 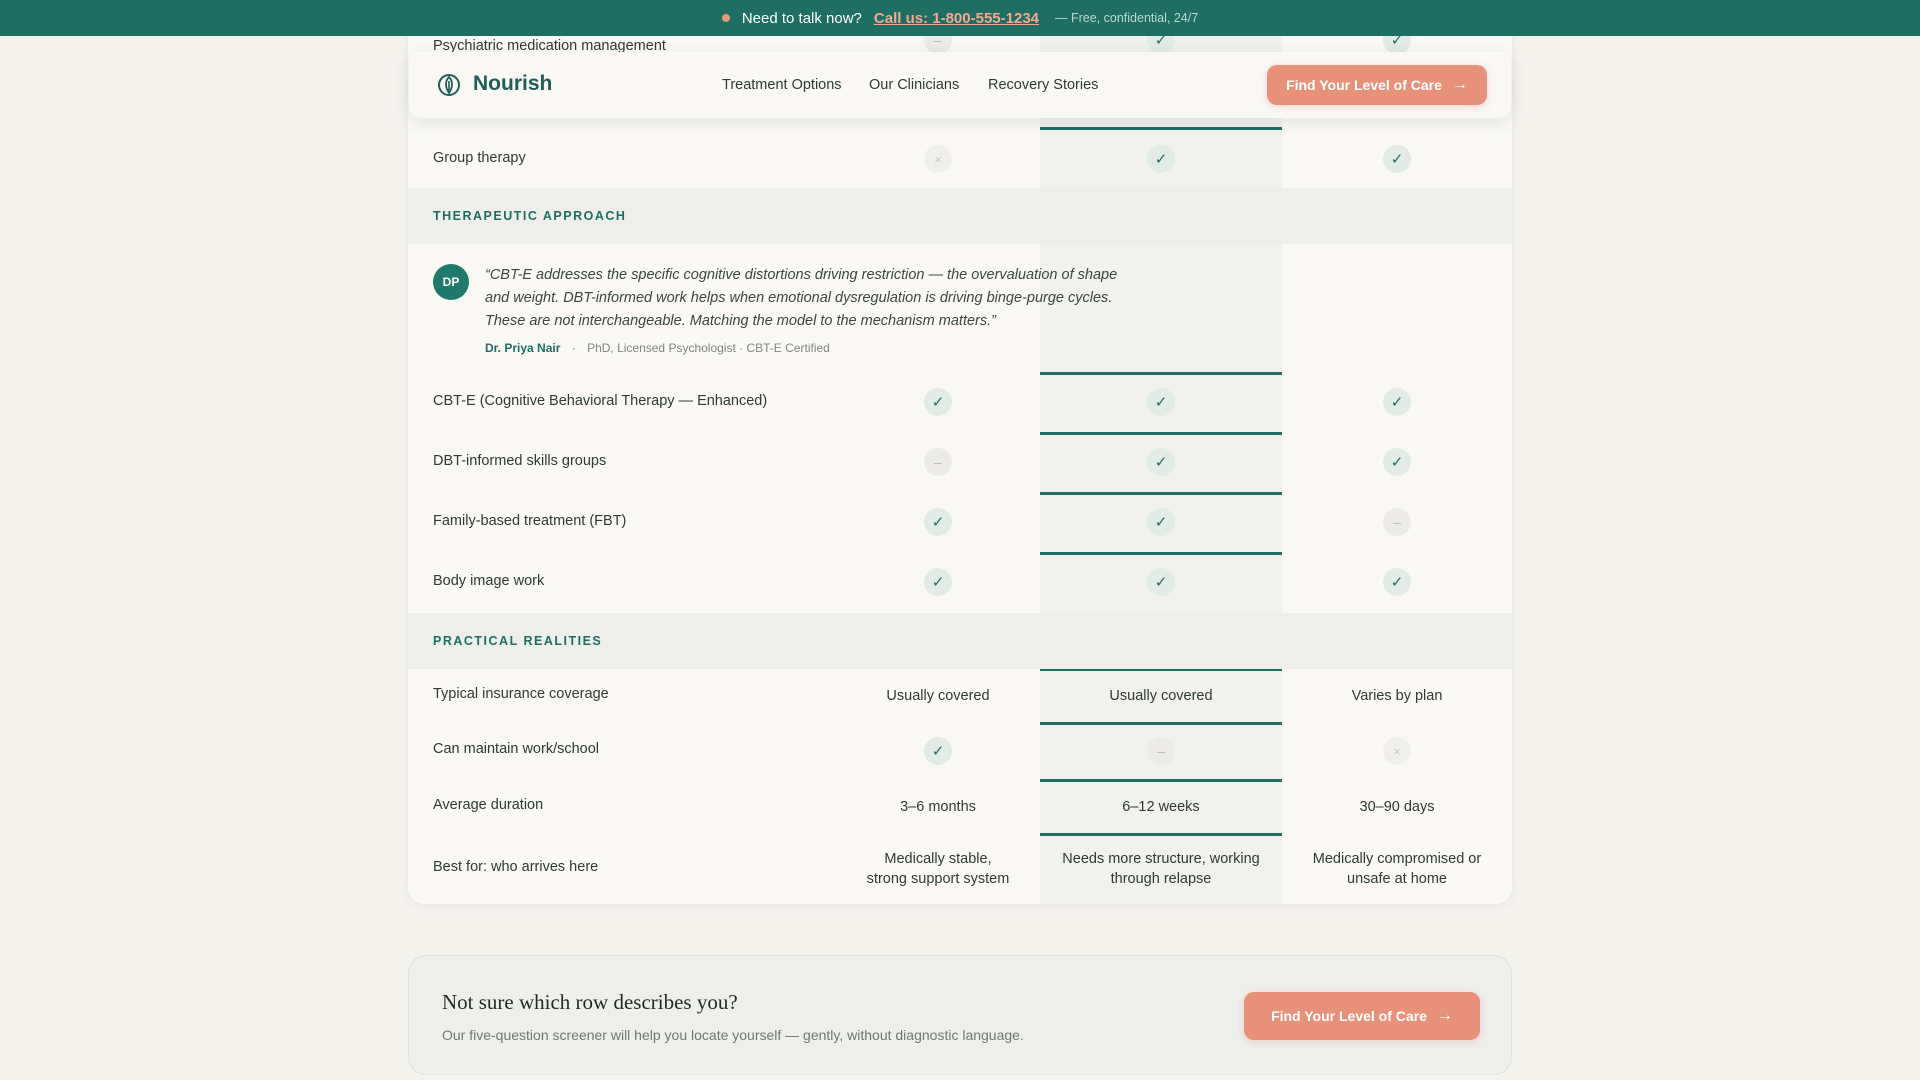 I want to click on cta-title: Not sure which row describes you?, so click(x=590, y=1002).